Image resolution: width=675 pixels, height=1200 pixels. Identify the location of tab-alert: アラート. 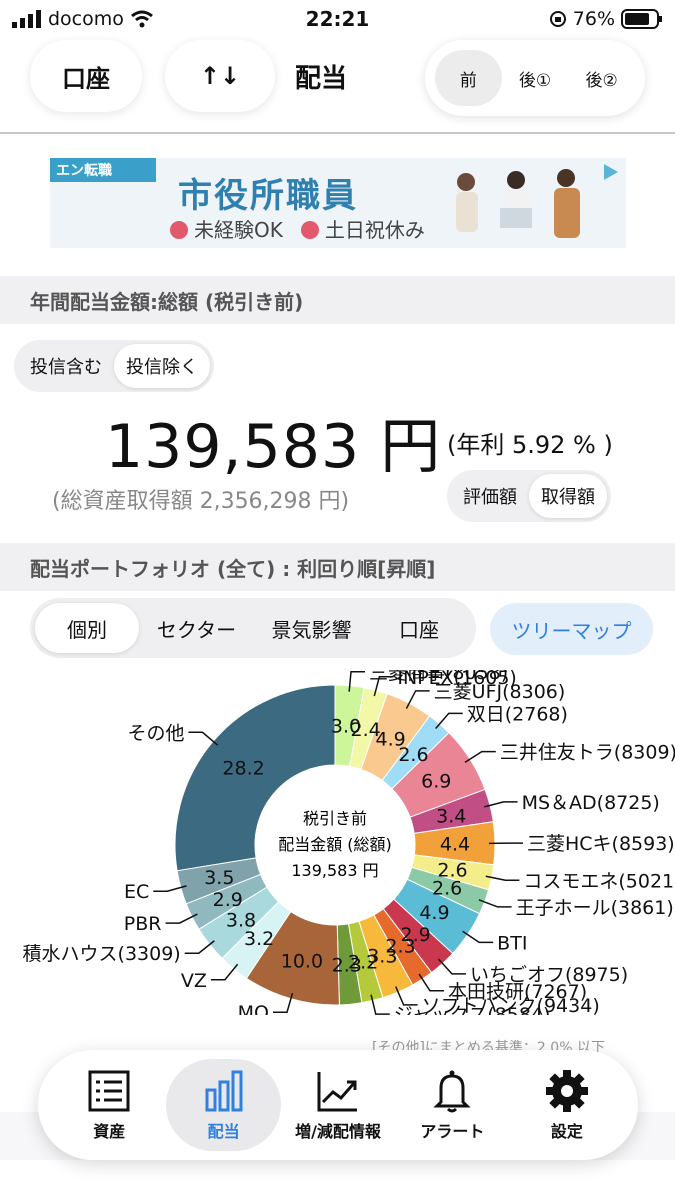
(452, 1105).